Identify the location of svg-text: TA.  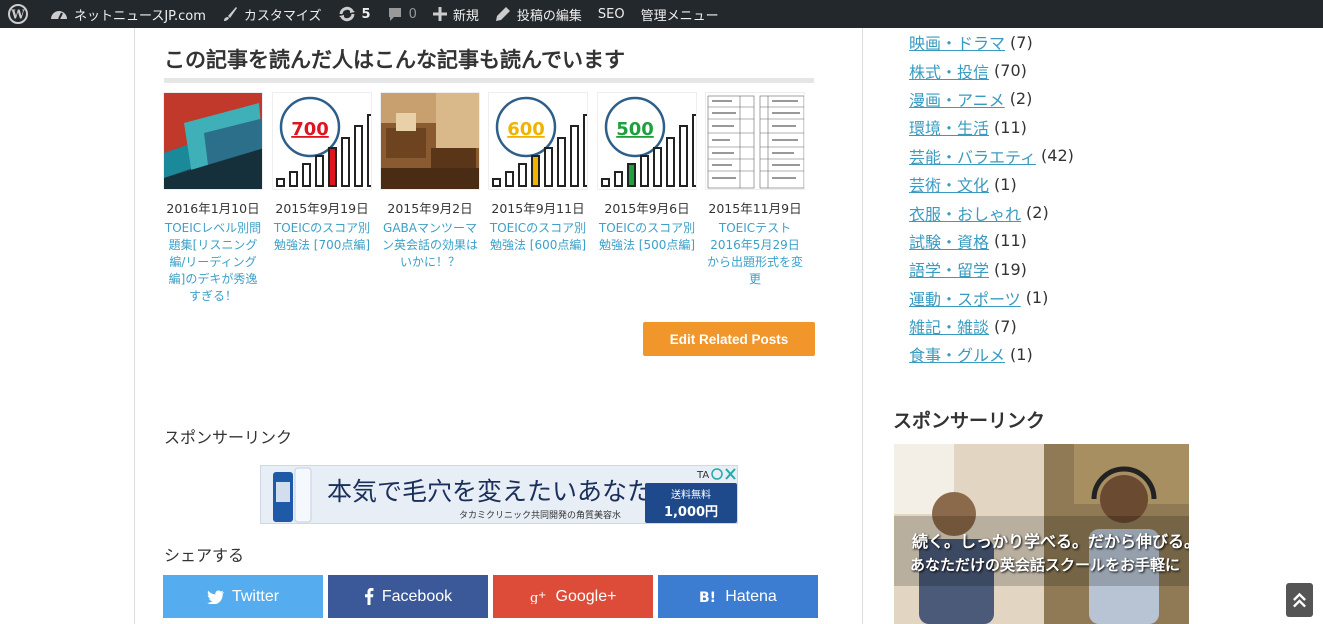
(702, 475).